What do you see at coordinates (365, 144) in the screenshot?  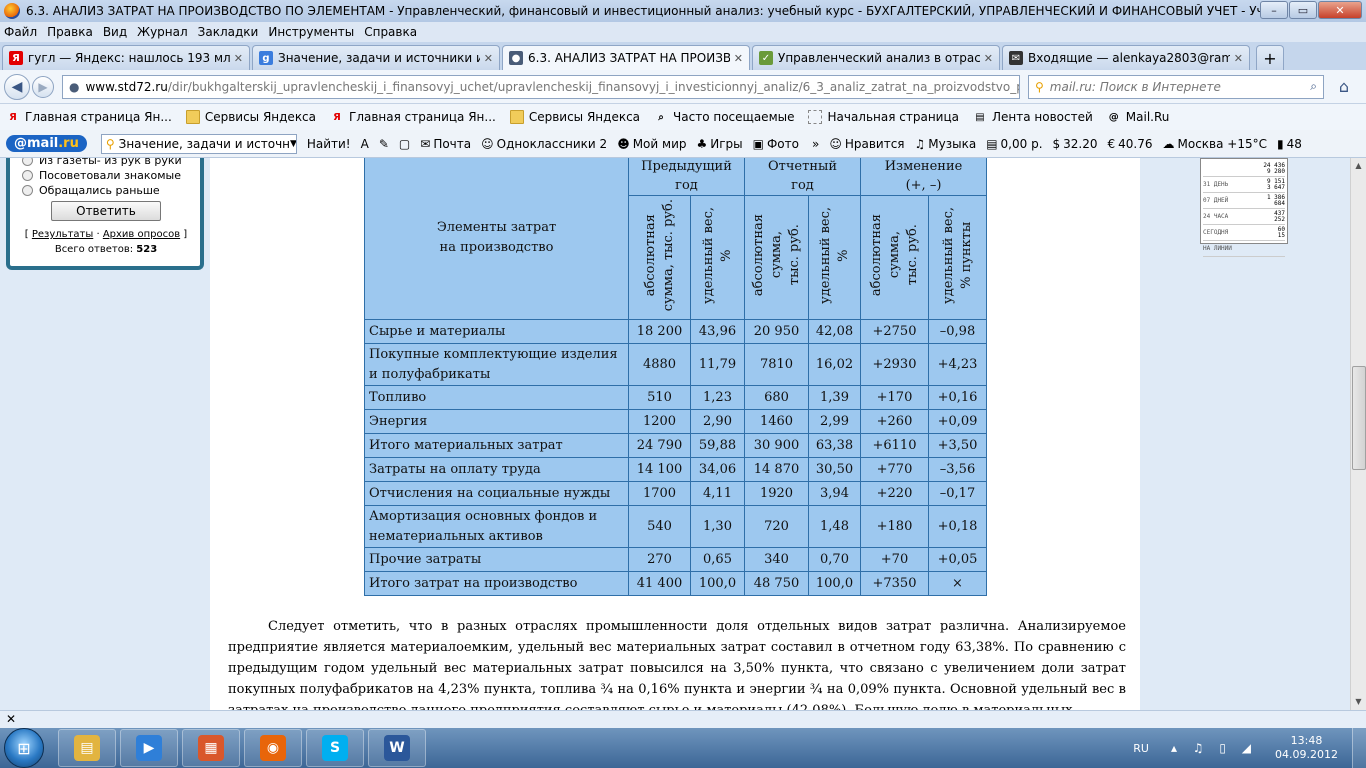 I see `font-size-icon: A` at bounding box center [365, 144].